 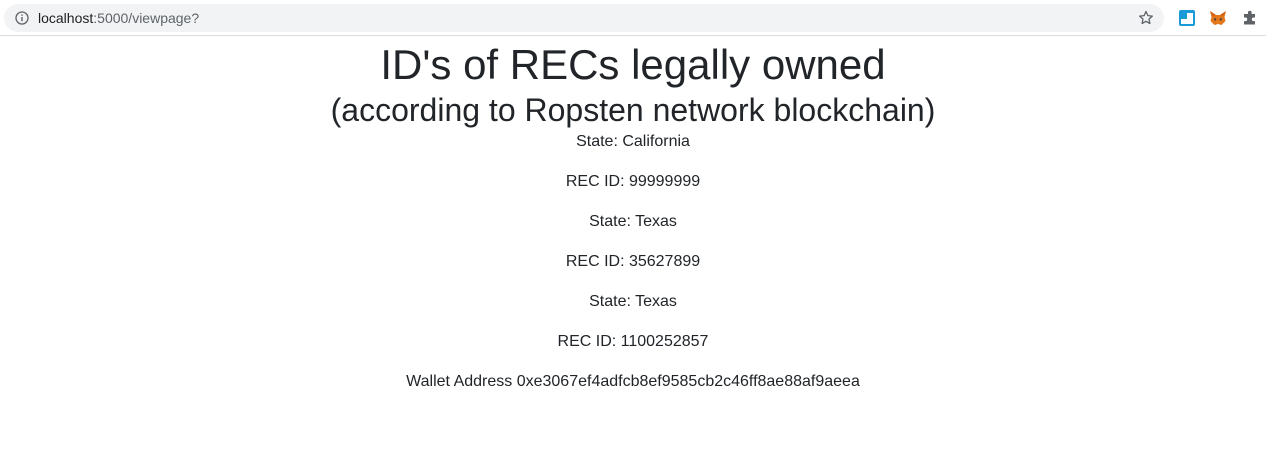 What do you see at coordinates (633, 261) in the screenshot?
I see `rec-id: REC ID: 35627899` at bounding box center [633, 261].